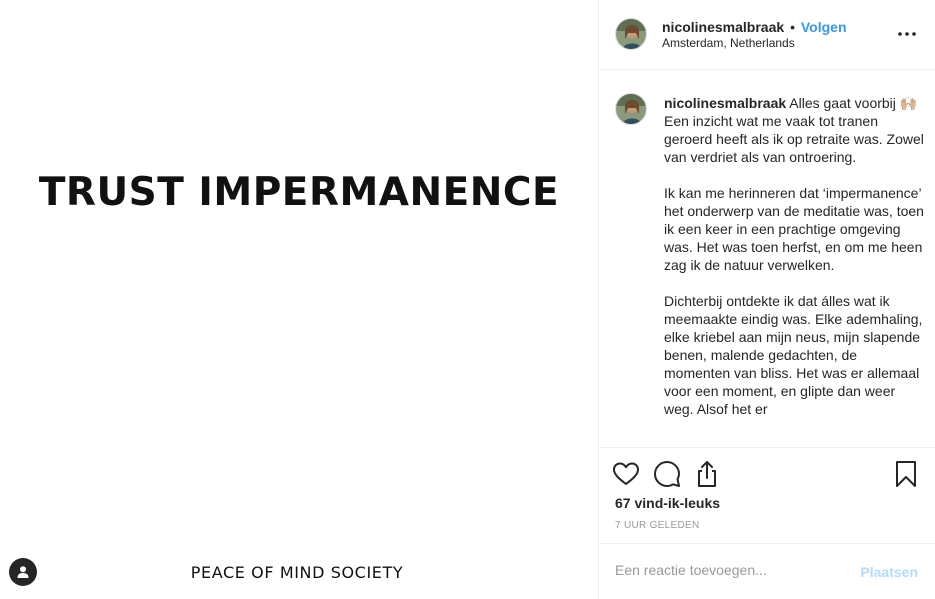 Image resolution: width=935 pixels, height=599 pixels. What do you see at coordinates (657, 525) in the screenshot?
I see `post-timestamp: 7 UUR GELEDEN` at bounding box center [657, 525].